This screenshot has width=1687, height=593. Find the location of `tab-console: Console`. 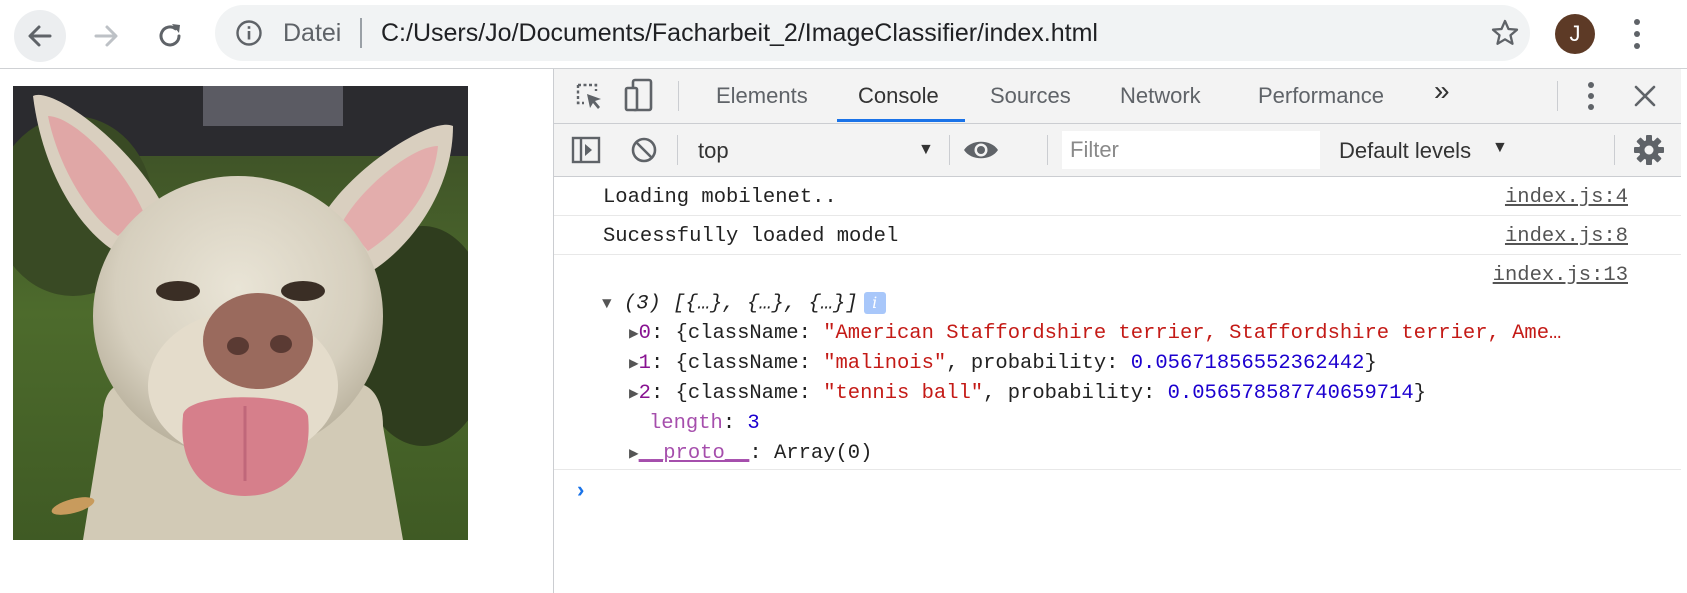

tab-console: Console is located at coordinates (898, 96).